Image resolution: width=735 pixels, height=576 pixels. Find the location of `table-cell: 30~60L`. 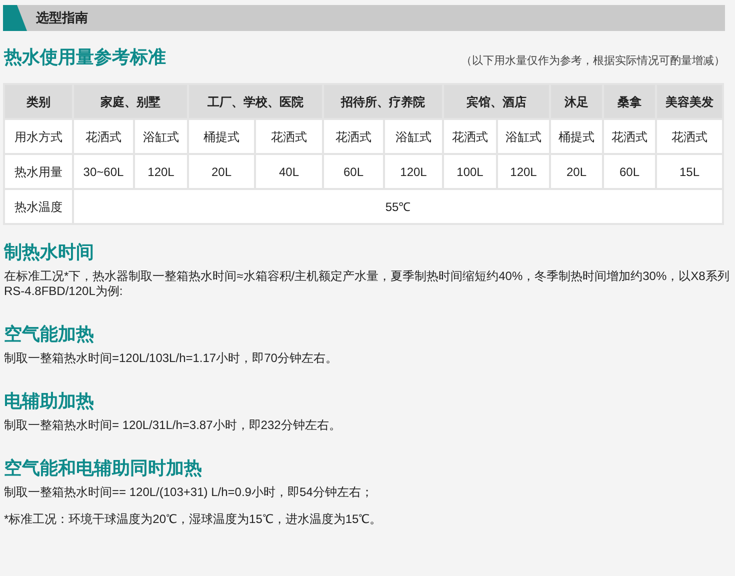

table-cell: 30~60L is located at coordinates (103, 171).